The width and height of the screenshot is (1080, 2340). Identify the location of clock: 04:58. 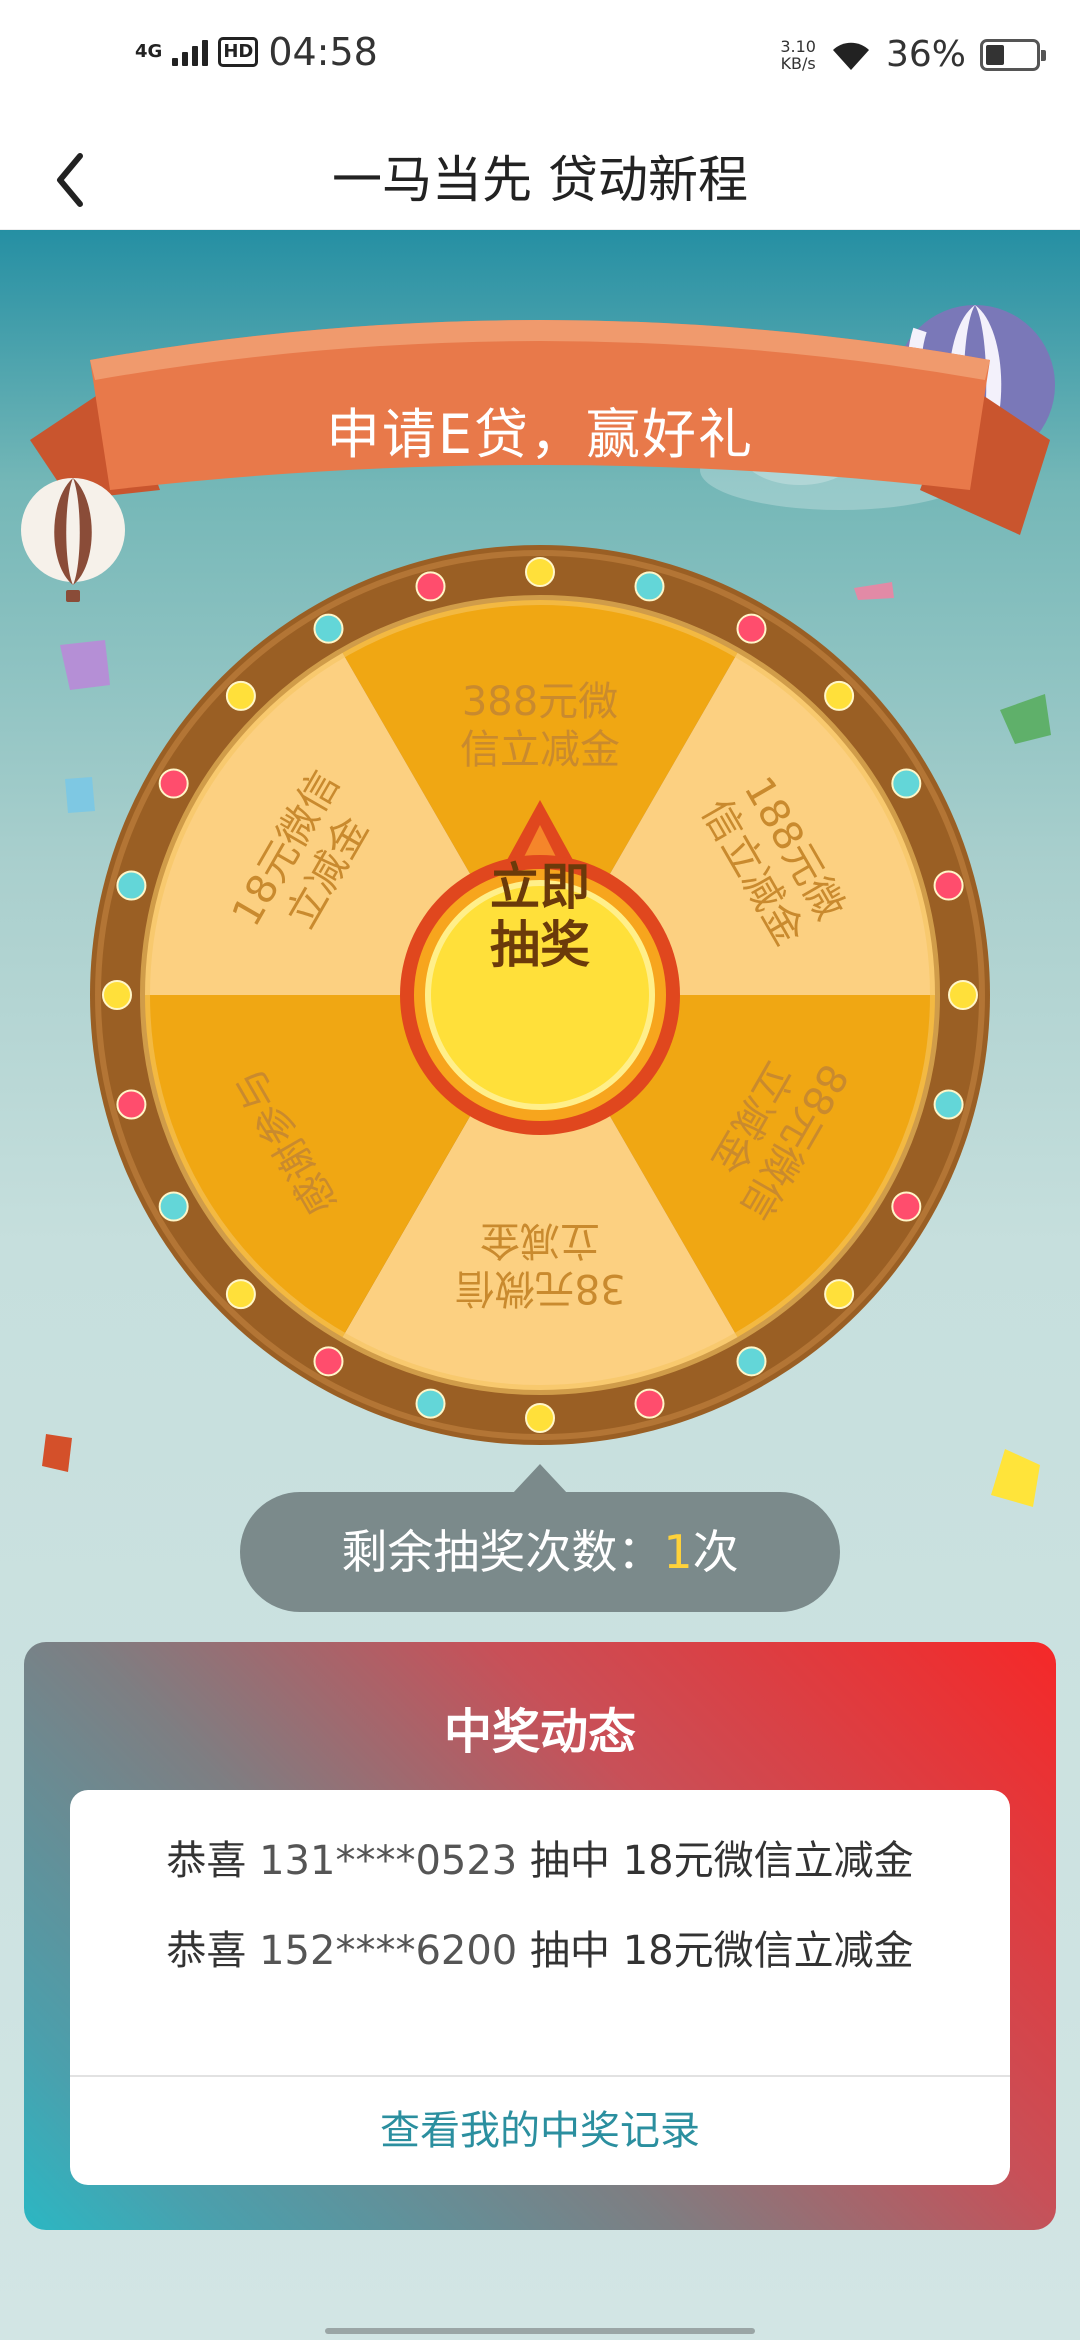
(323, 52).